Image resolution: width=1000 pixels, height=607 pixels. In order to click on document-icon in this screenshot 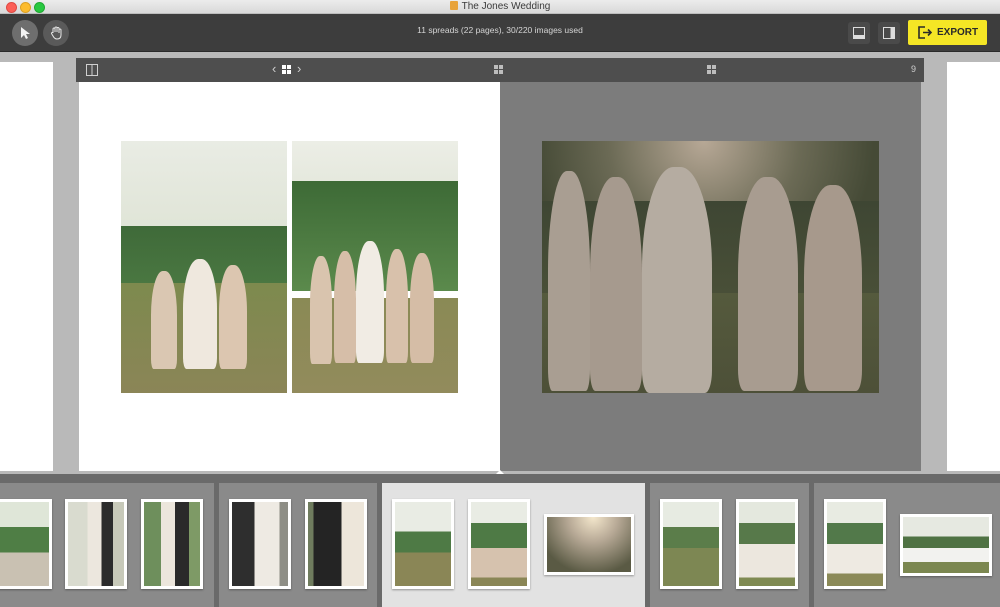, I will do `click(453, 5)`.